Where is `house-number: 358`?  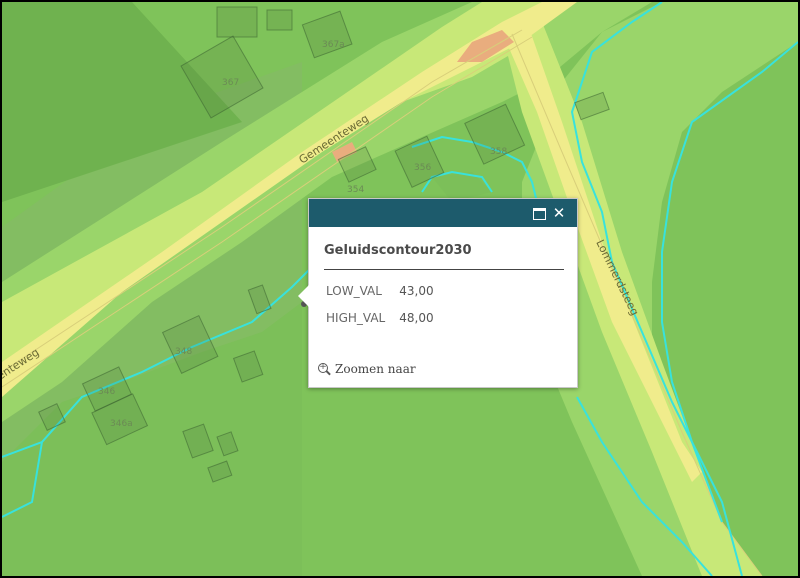 house-number: 358 is located at coordinates (498, 152).